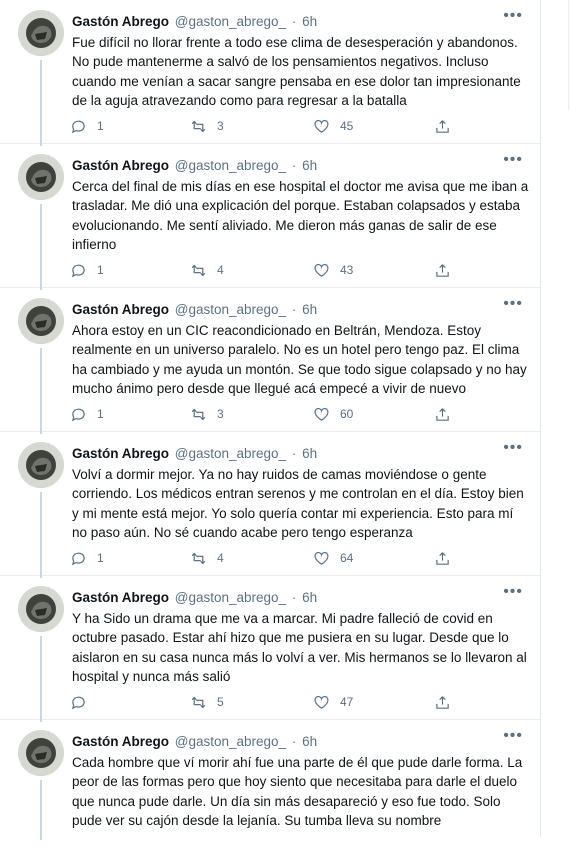  What do you see at coordinates (270, 126) in the screenshot?
I see `tweet-actions: 1 3 45` at bounding box center [270, 126].